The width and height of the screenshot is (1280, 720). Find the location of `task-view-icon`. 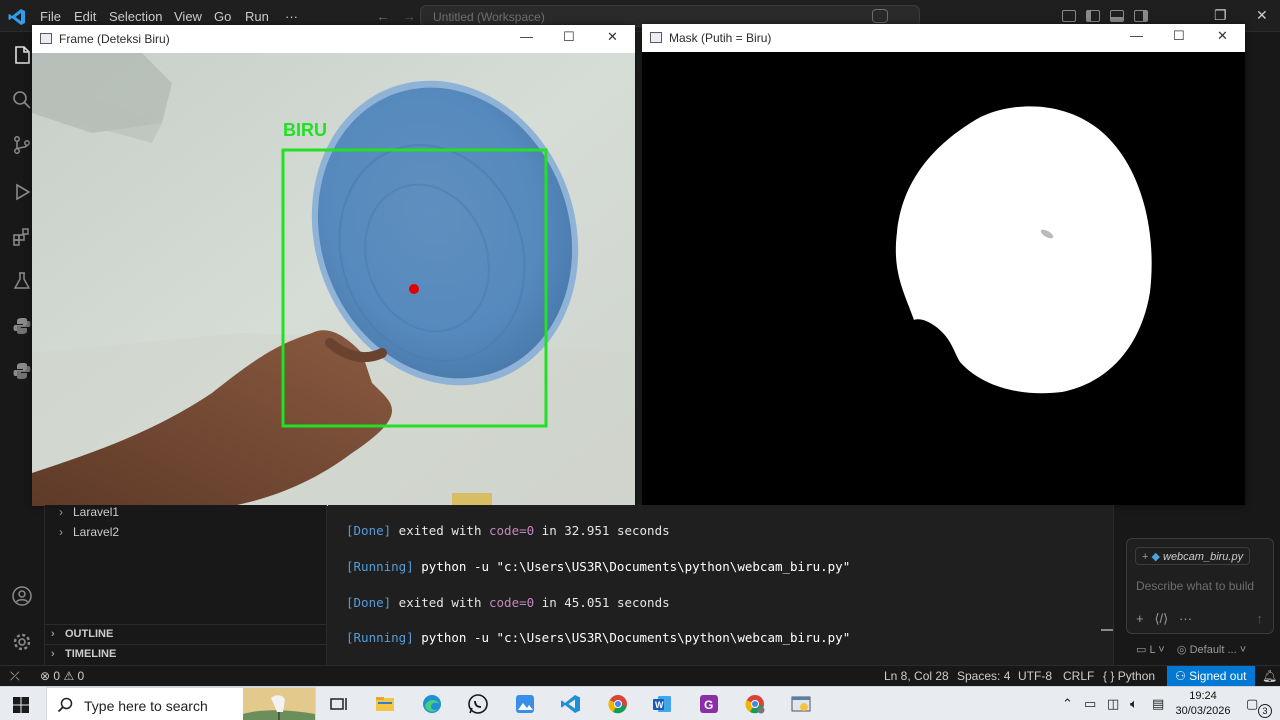

task-view-icon is located at coordinates (339, 704).